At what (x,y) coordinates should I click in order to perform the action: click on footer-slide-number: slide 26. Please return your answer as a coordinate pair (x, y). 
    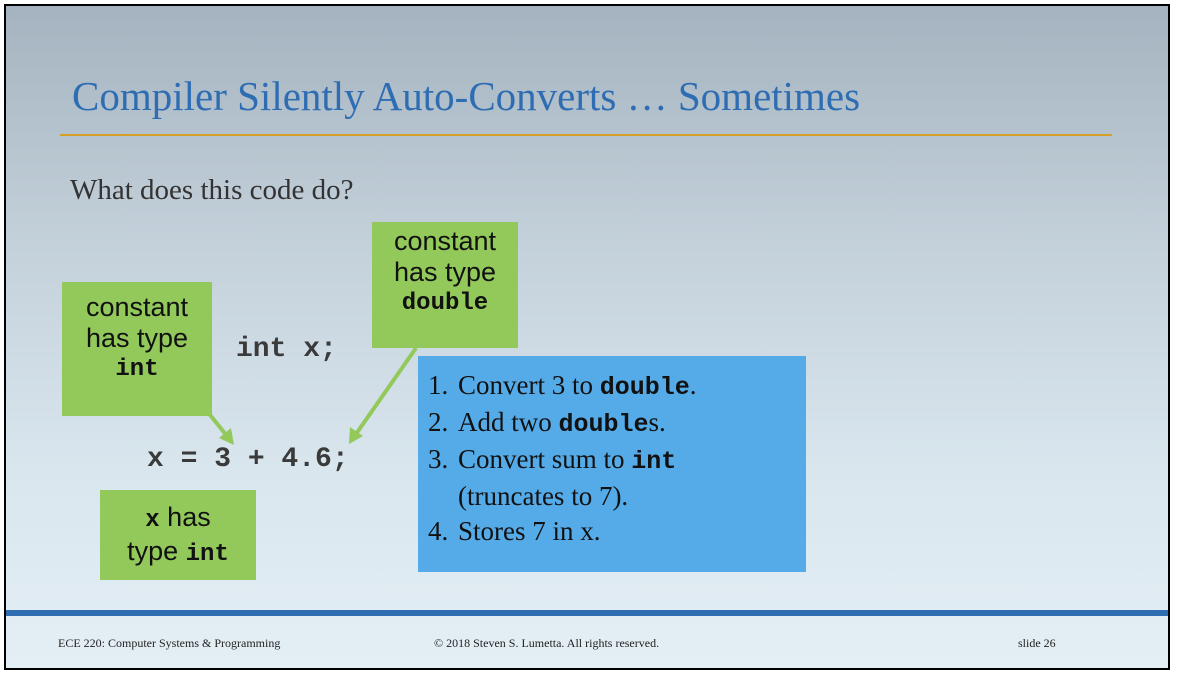
    Looking at the image, I should click on (1037, 643).